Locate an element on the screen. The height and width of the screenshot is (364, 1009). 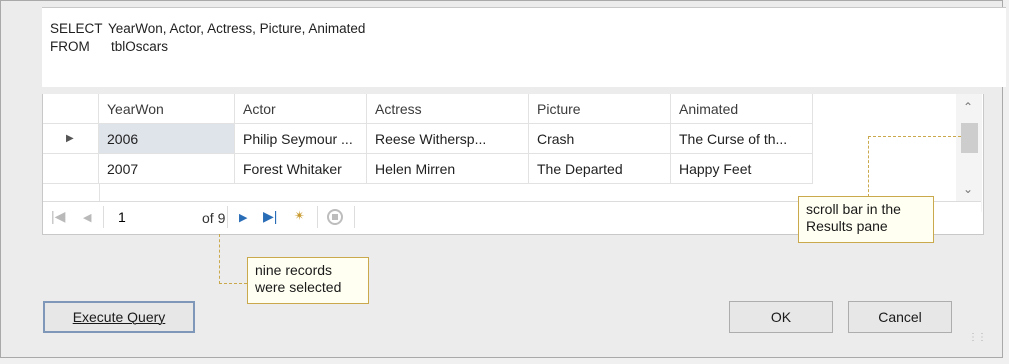
current-row-arrow-icon: ▶ is located at coordinates (70, 138).